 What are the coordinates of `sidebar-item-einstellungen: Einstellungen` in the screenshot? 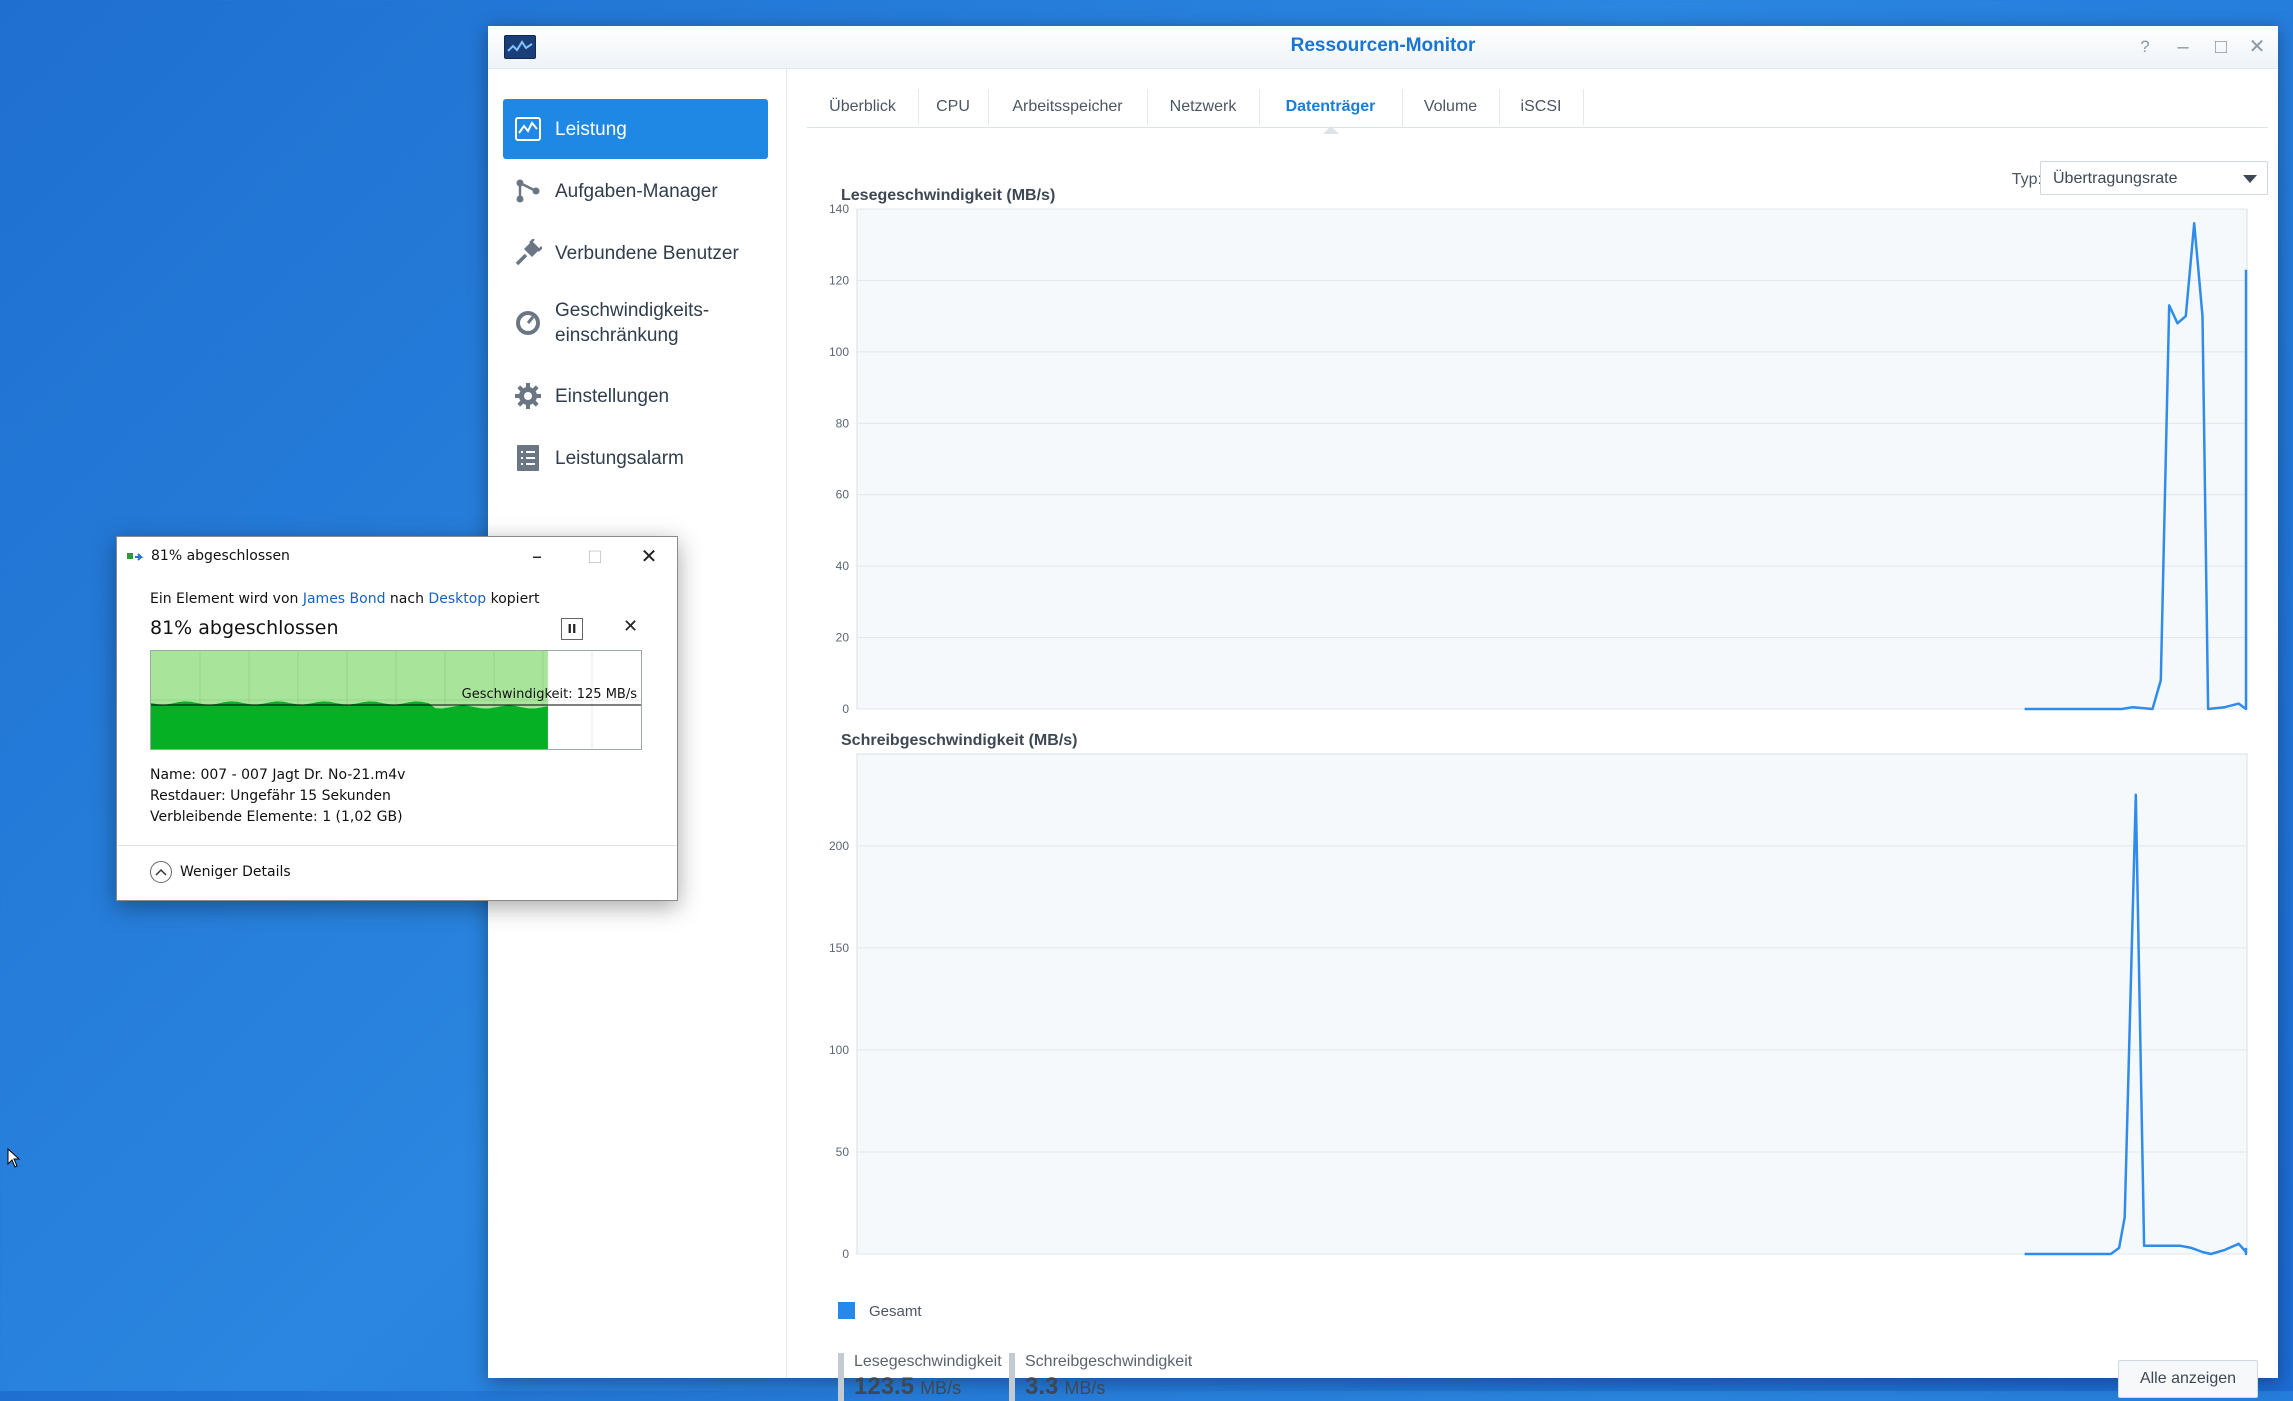 It's located at (635, 396).